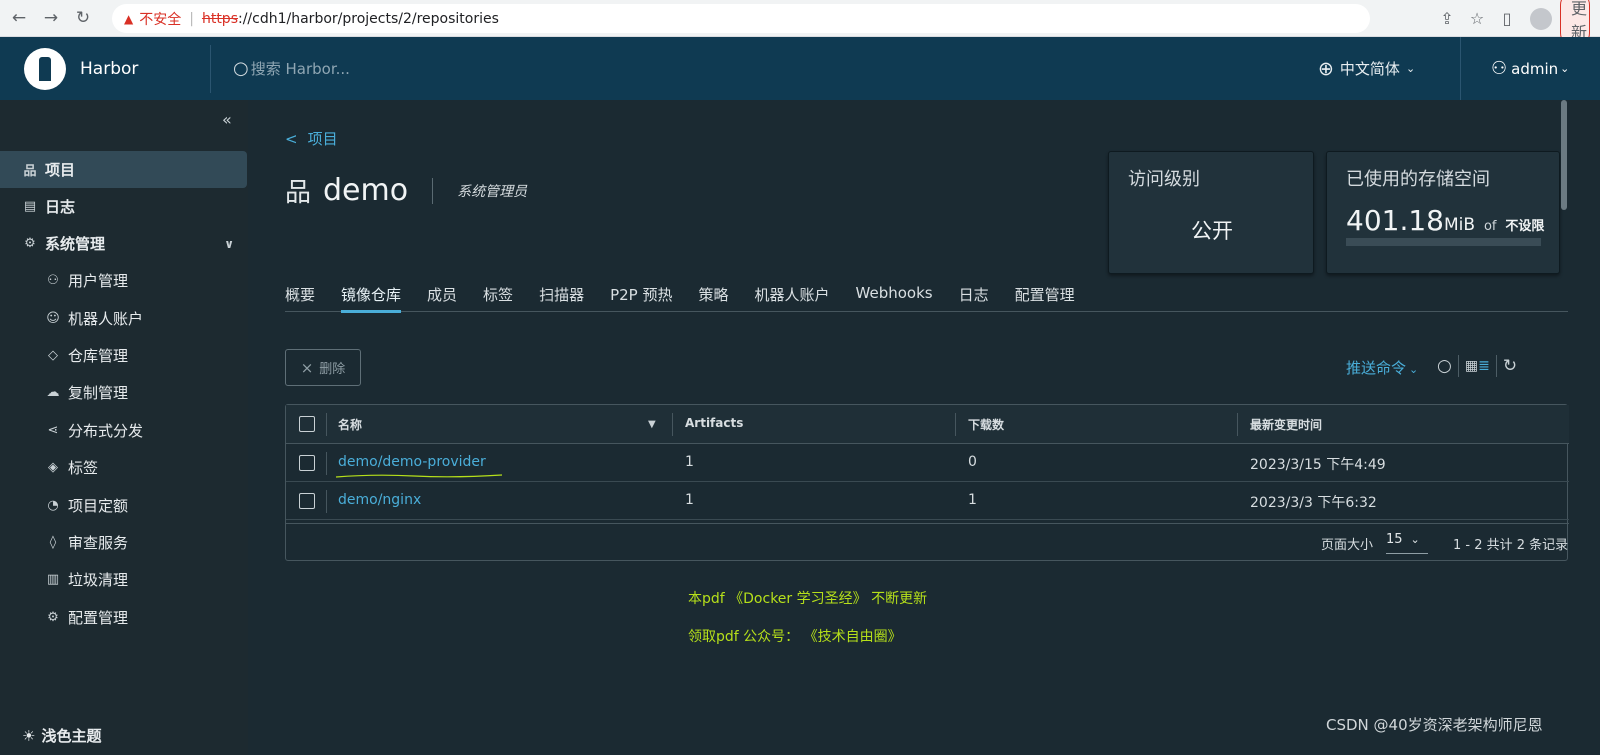 The width and height of the screenshot is (1600, 755). What do you see at coordinates (60, 207) in the screenshot?
I see `sidebar-item-label: 日志` at bounding box center [60, 207].